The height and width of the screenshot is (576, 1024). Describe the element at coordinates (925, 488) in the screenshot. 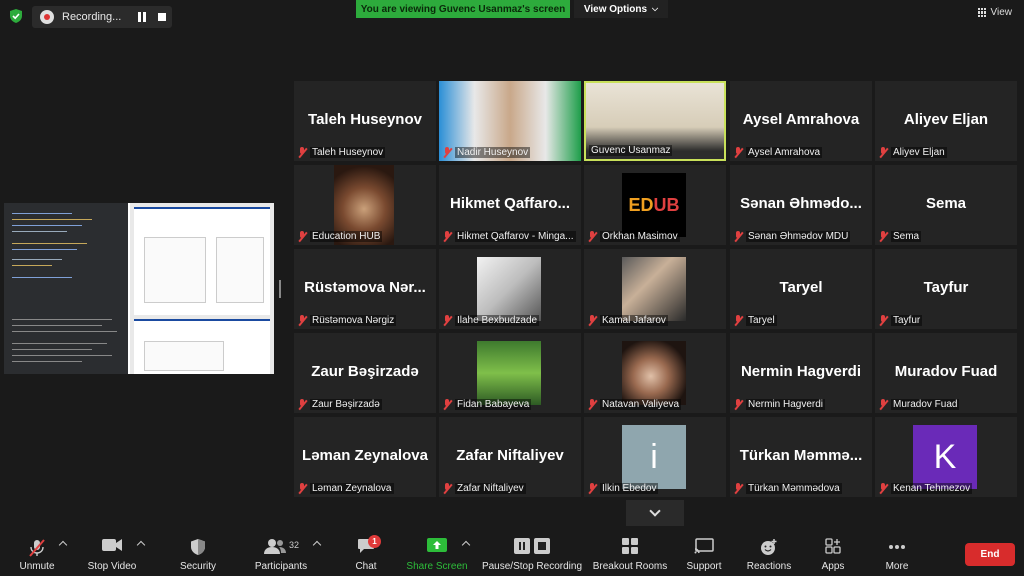

I see `participant-name-bar: Kenan Tehmezov` at that location.